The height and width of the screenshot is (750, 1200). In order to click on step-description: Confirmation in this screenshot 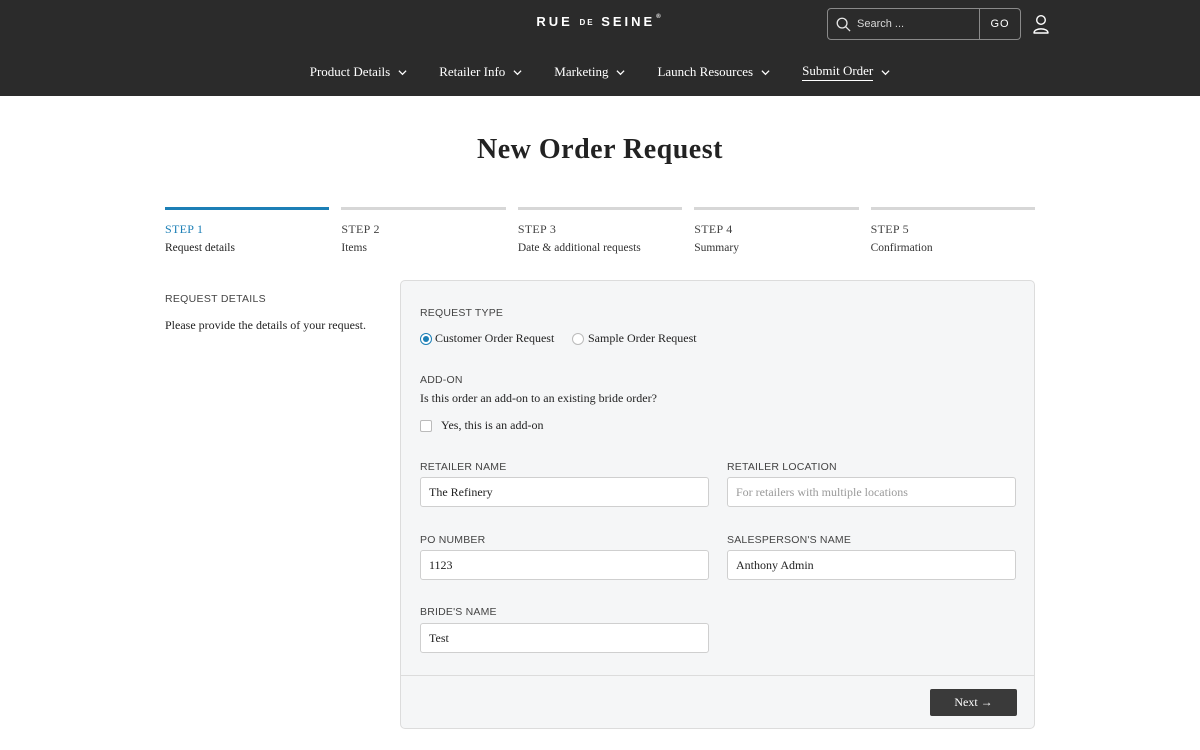, I will do `click(901, 248)`.